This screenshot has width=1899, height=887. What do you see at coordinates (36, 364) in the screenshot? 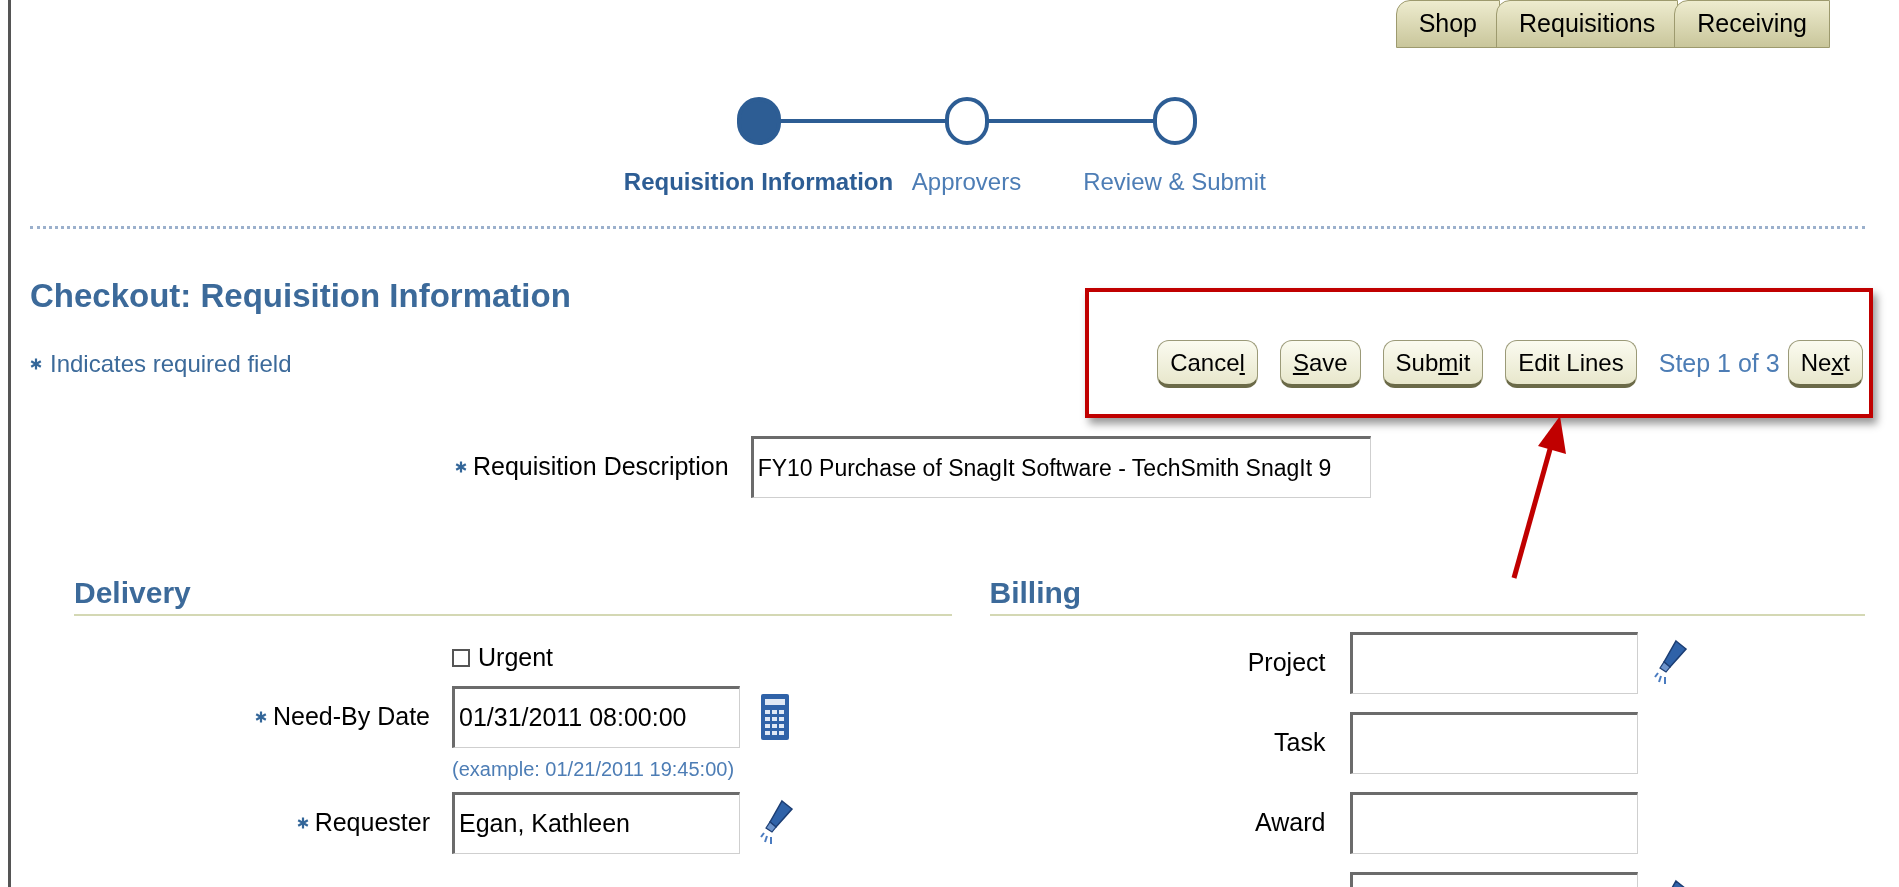
I see `required-icon` at bounding box center [36, 364].